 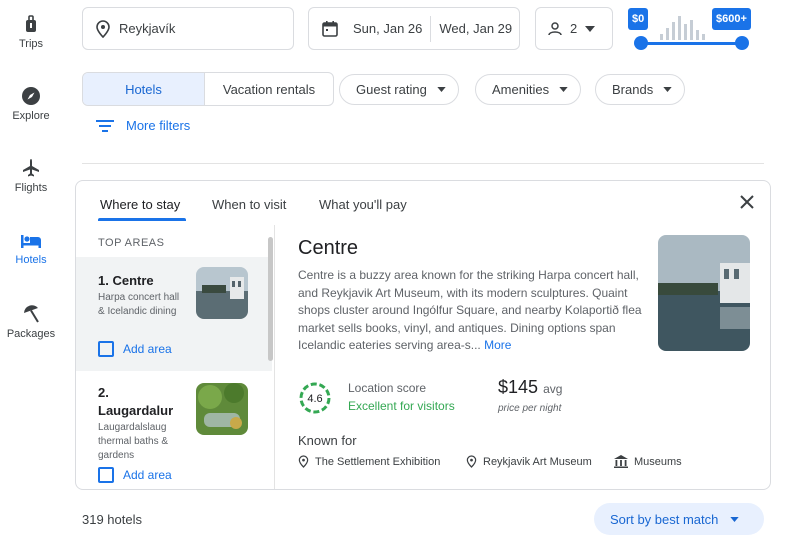 I want to click on area-description: Harpa concert hall & Icelandic dining, so click(x=139, y=304).